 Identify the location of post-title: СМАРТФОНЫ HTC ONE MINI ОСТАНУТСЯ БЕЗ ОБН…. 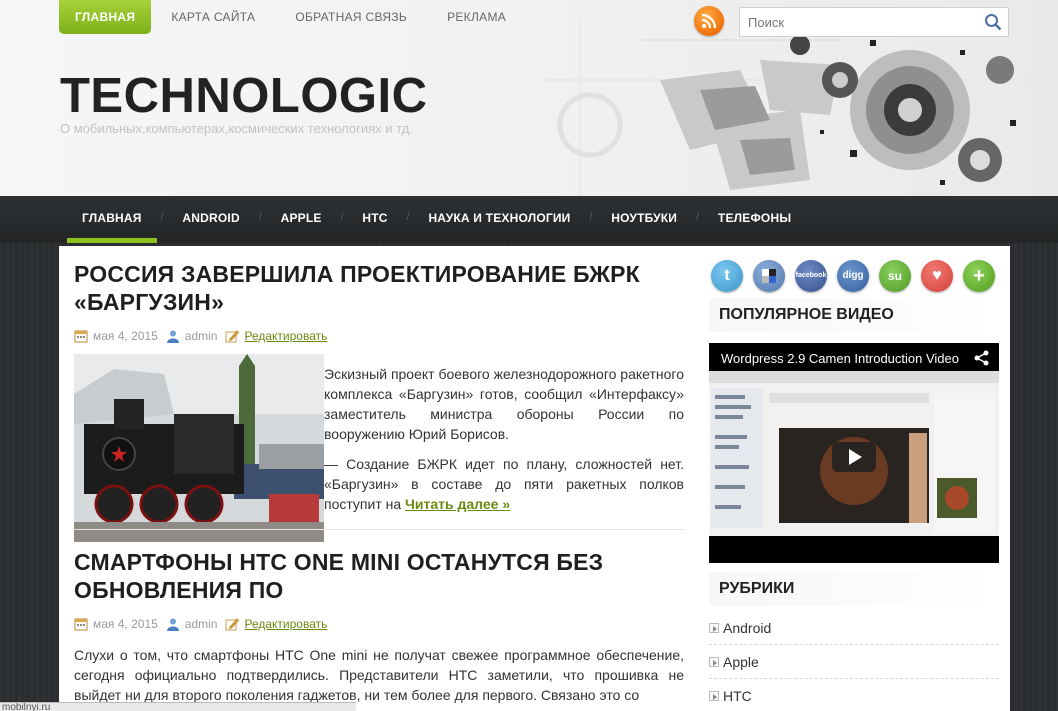
(379, 576).